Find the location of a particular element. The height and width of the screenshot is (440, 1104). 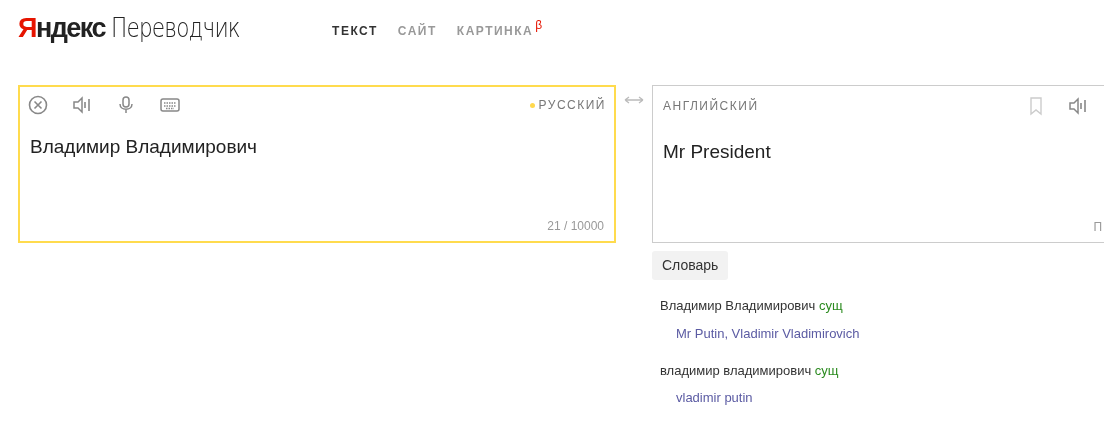

footer-text: П is located at coordinates (1098, 227).